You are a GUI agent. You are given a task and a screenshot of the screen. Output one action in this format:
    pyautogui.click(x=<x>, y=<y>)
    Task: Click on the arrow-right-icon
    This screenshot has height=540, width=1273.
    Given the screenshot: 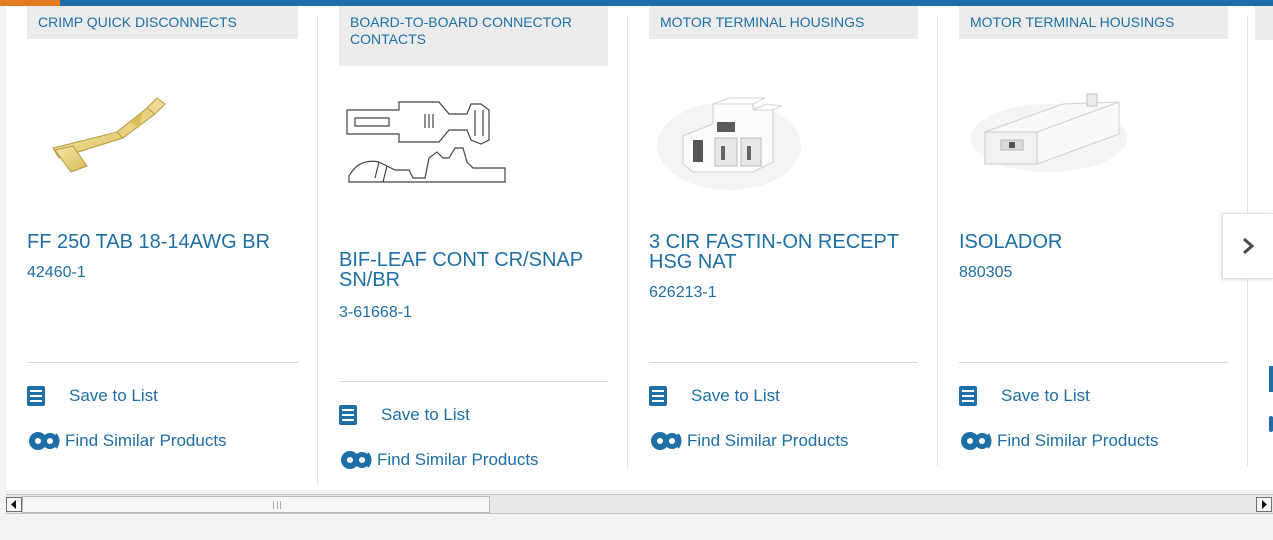 What is the action you would take?
    pyautogui.click(x=1264, y=504)
    